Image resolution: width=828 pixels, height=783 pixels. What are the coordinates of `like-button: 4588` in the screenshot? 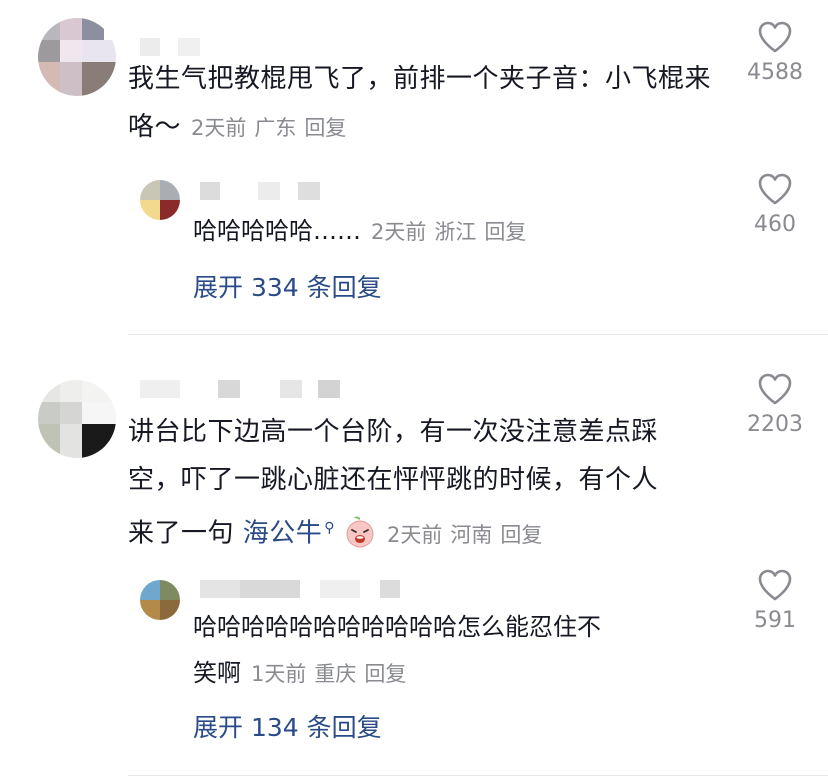 It's located at (775, 52).